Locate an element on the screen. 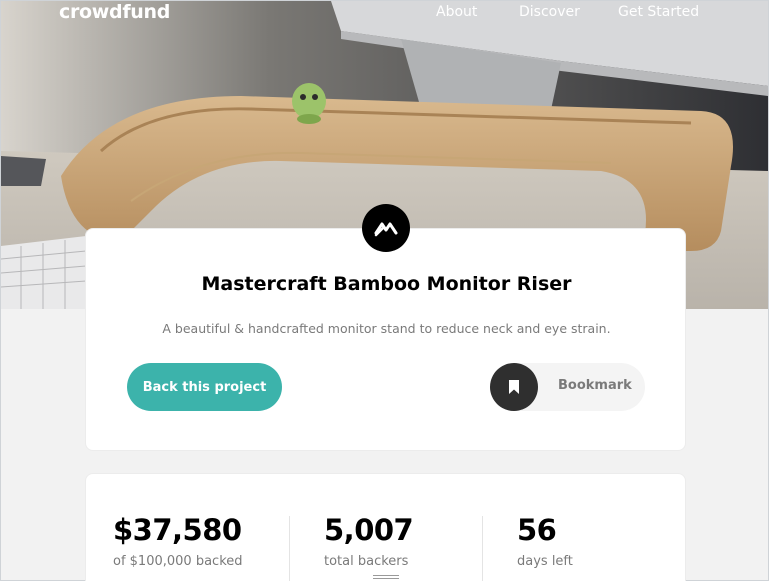 The width and height of the screenshot is (769, 581). bookmark-button: Bookmark is located at coordinates (567, 387).